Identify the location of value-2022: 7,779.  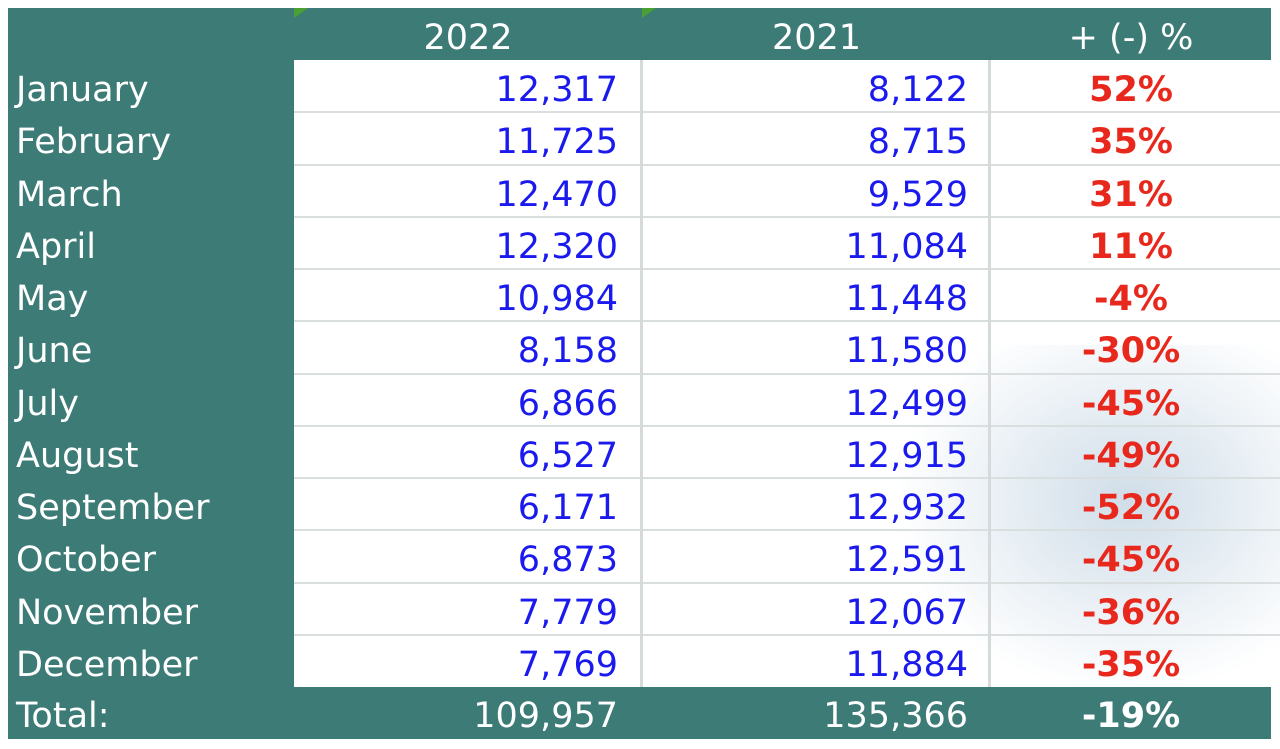
(567, 612).